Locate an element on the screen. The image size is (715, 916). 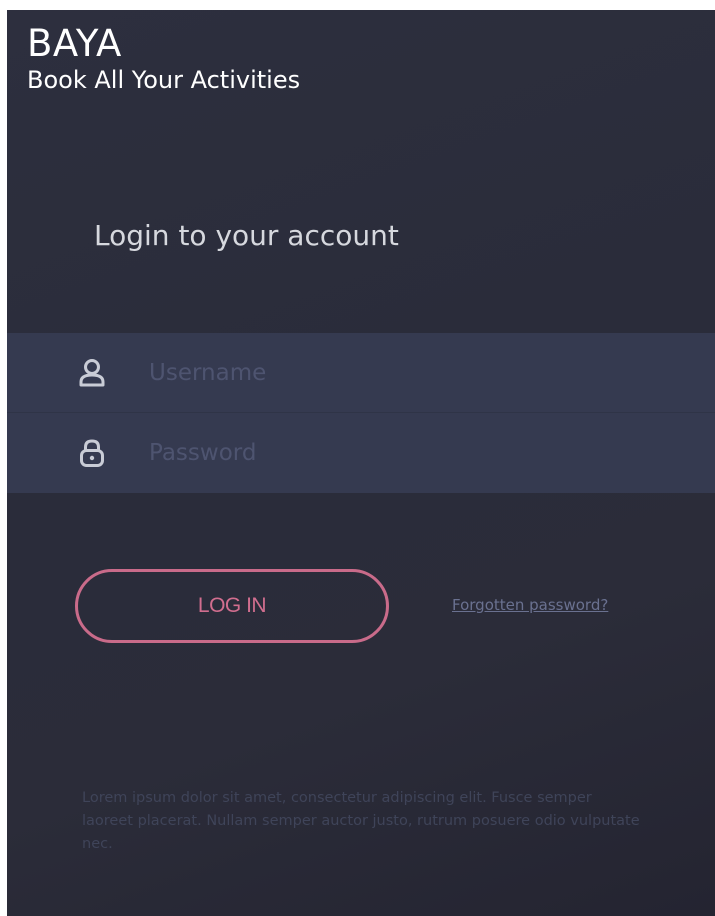
username-row is located at coordinates (361, 372).